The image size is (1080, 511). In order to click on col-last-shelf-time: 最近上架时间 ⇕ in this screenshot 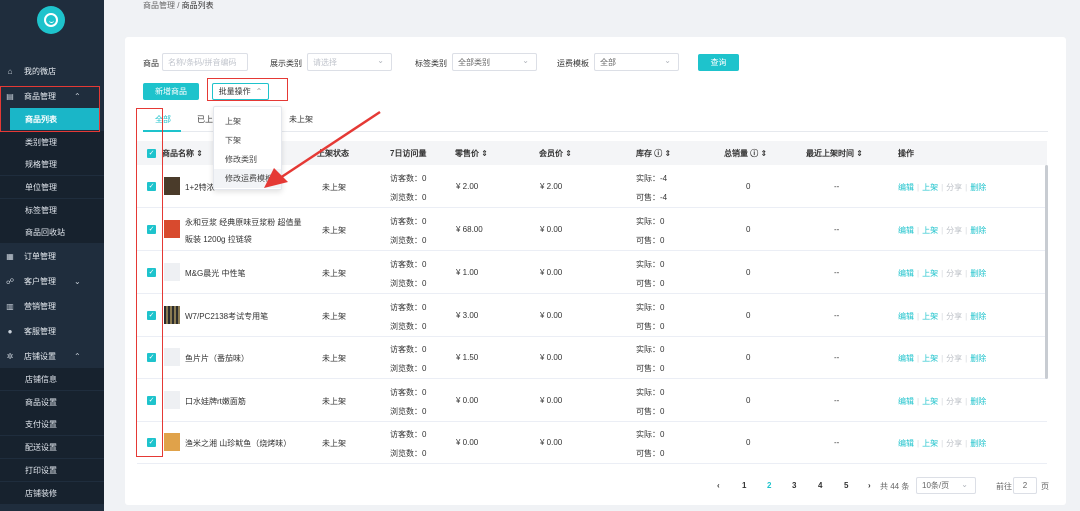, I will do `click(834, 153)`.